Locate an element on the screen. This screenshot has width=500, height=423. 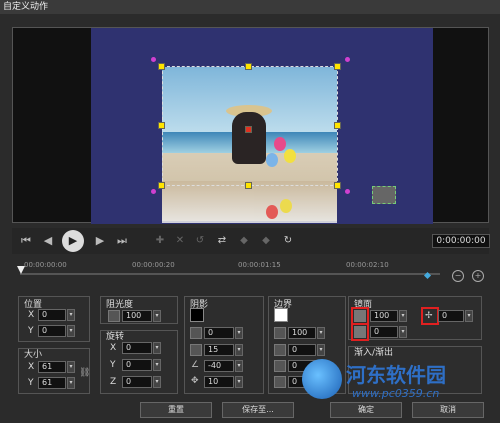
transport-bar: ⏮ ◀ ▶ ▶ ⏭ ✚ ✕ ↺ ⇄ ◆ ◆ ↻ 0:00:00:00 is located at coordinates (251, 241).